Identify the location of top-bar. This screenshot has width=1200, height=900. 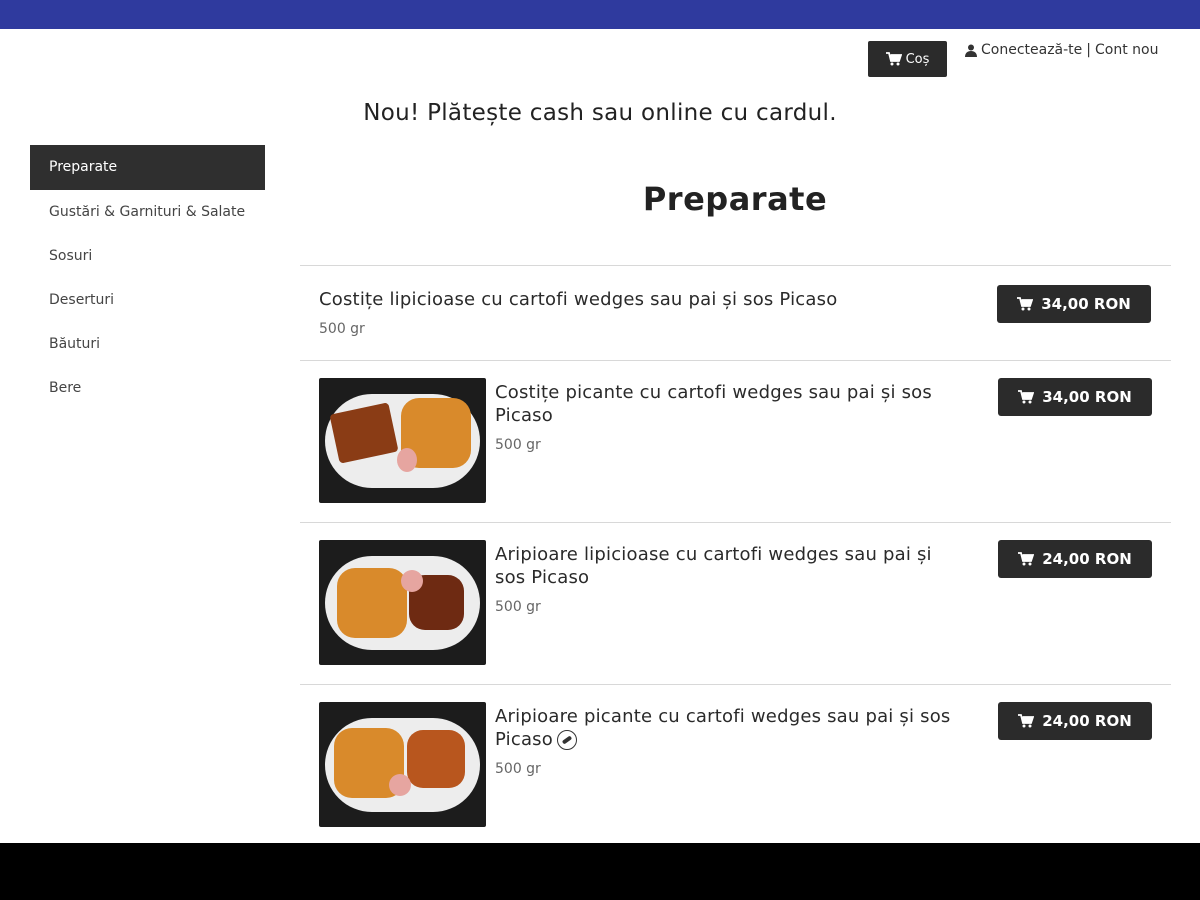
(600, 14).